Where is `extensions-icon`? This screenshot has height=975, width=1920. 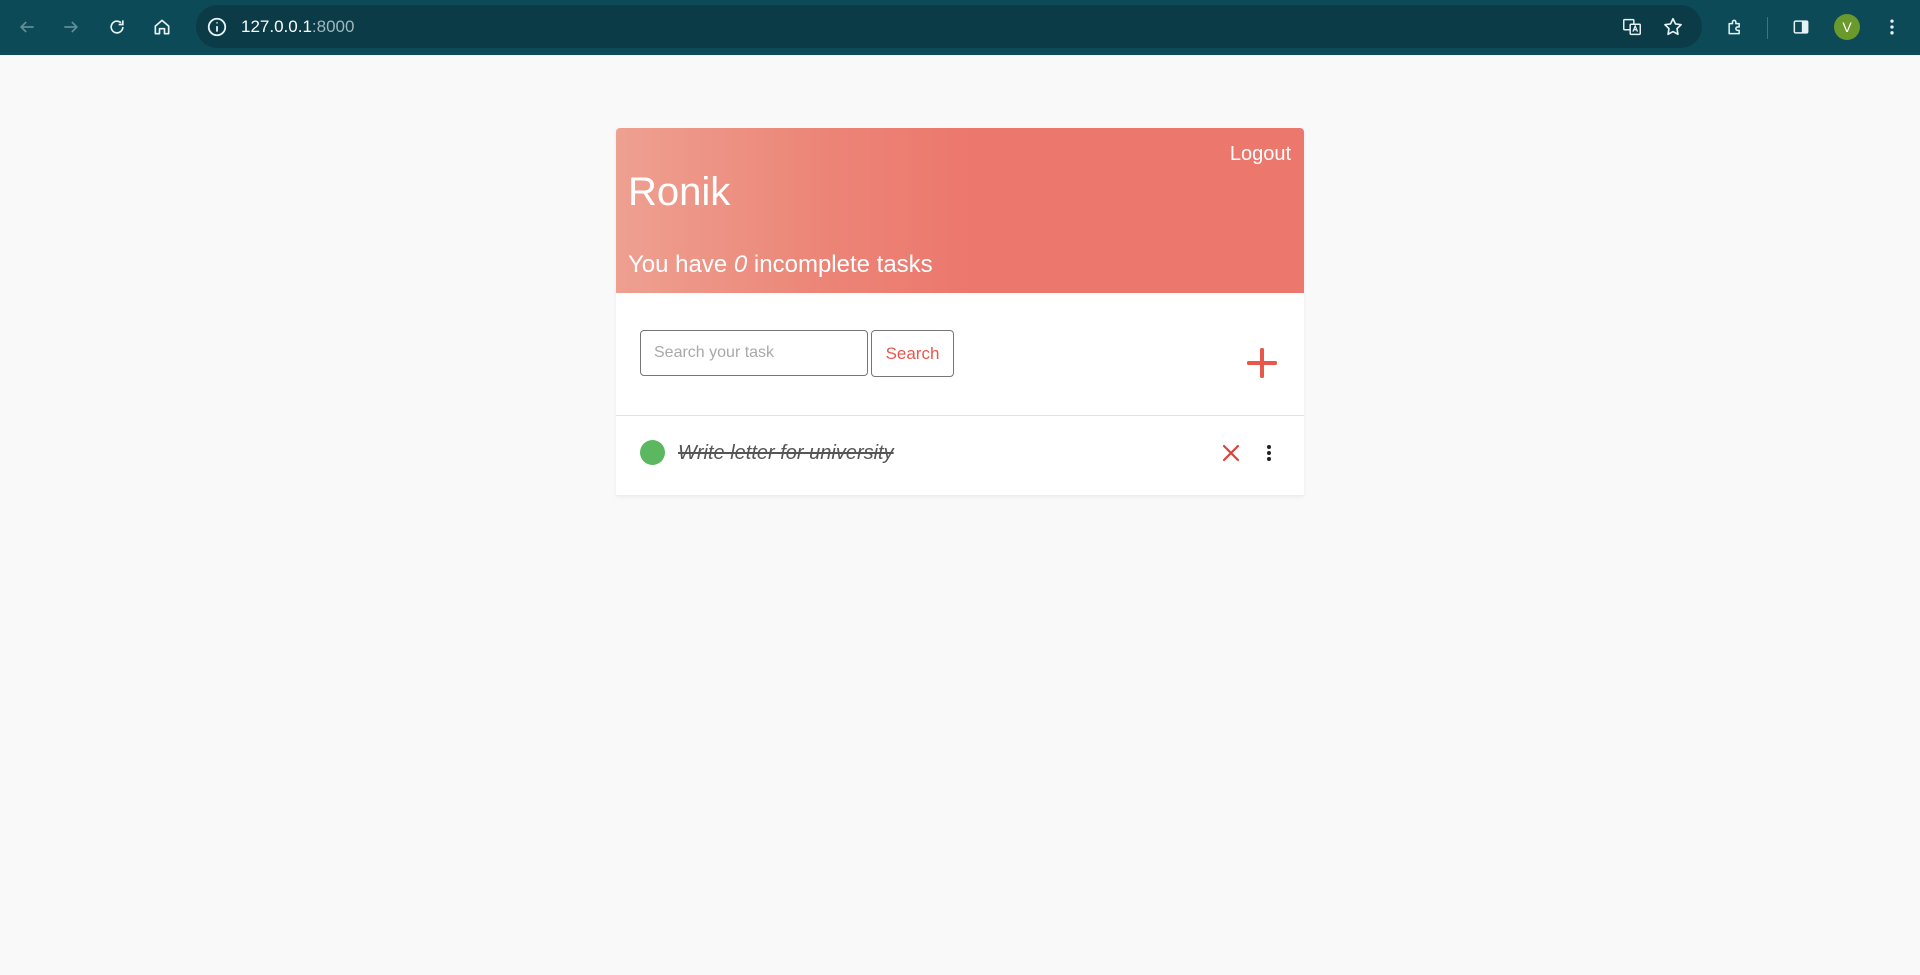
extensions-icon is located at coordinates (1735, 27).